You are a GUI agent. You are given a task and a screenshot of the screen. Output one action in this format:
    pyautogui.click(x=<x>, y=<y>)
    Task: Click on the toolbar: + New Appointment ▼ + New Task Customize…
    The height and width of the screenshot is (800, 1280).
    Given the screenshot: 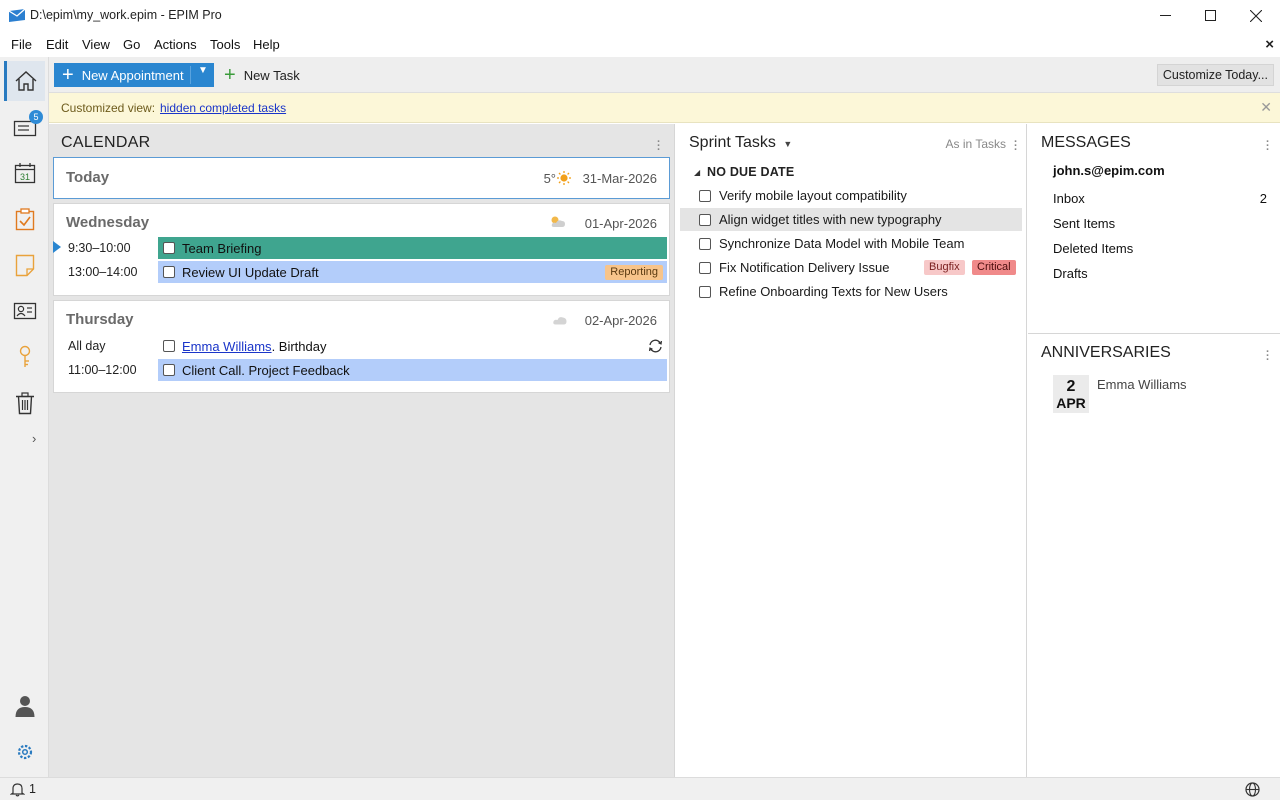 What is the action you would take?
    pyautogui.click(x=664, y=75)
    